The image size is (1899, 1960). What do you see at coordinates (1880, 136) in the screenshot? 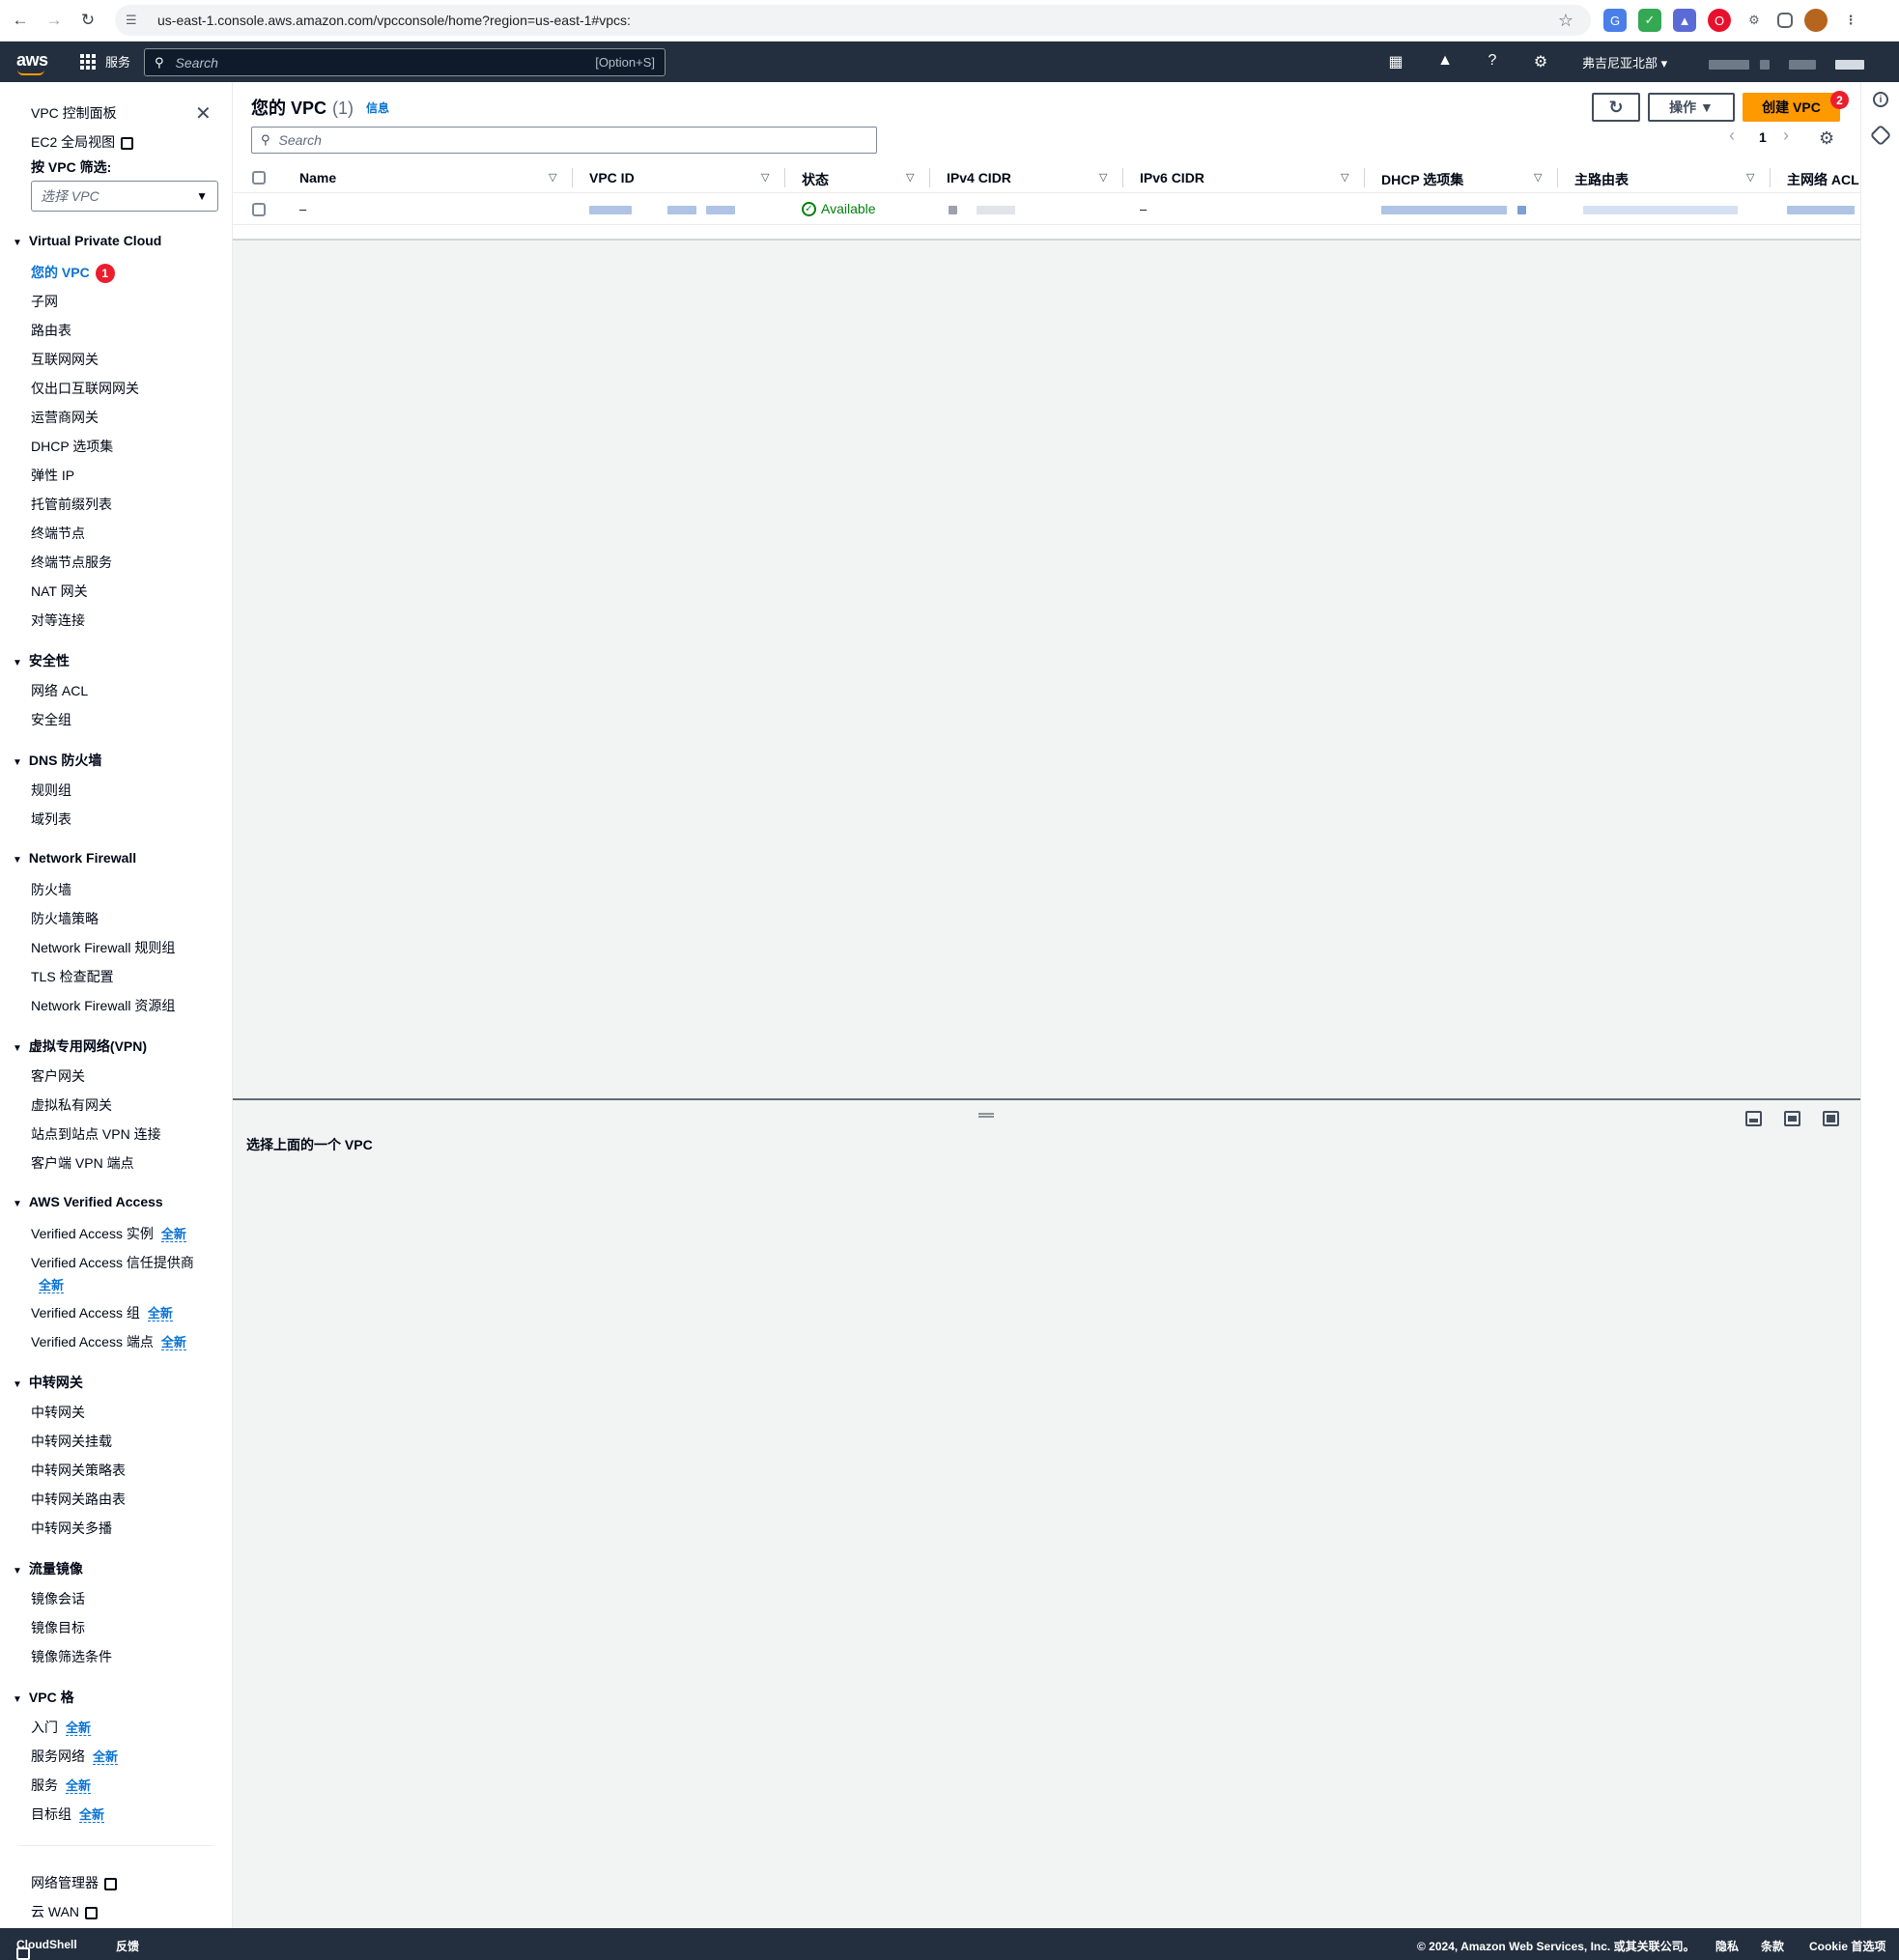
I see `help-panel-icon` at bounding box center [1880, 136].